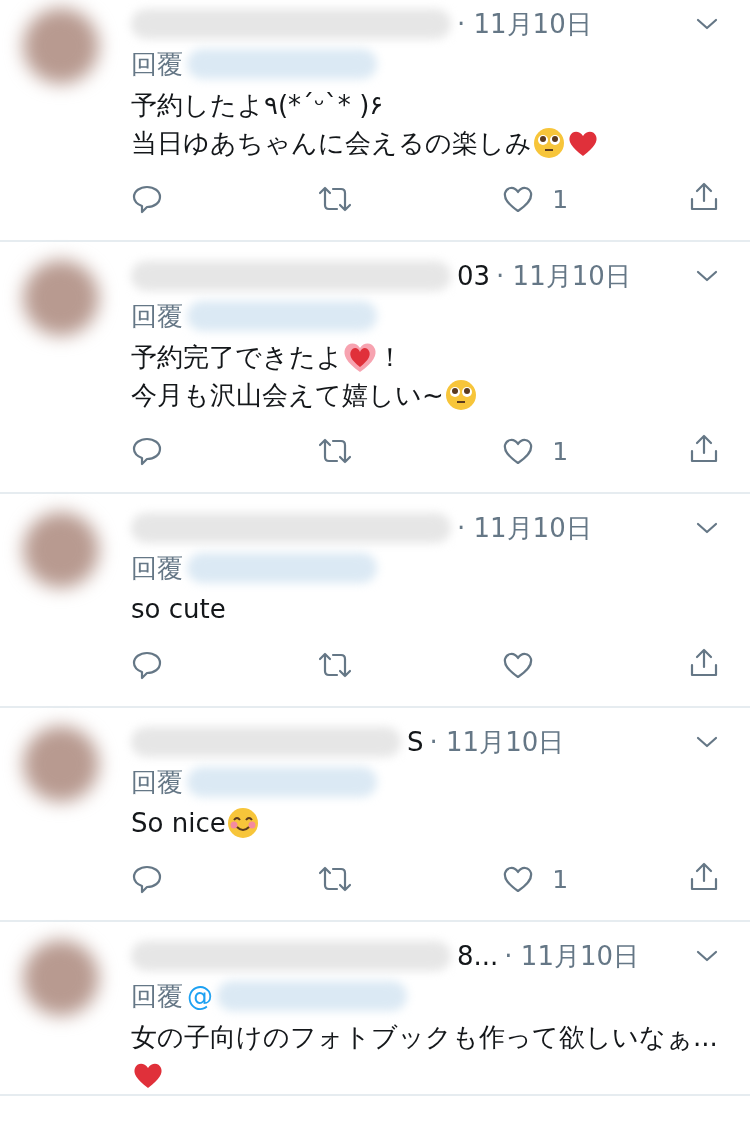 Image resolution: width=750 pixels, height=1127 pixels. I want to click on smiling-face-icon, so click(242, 823).